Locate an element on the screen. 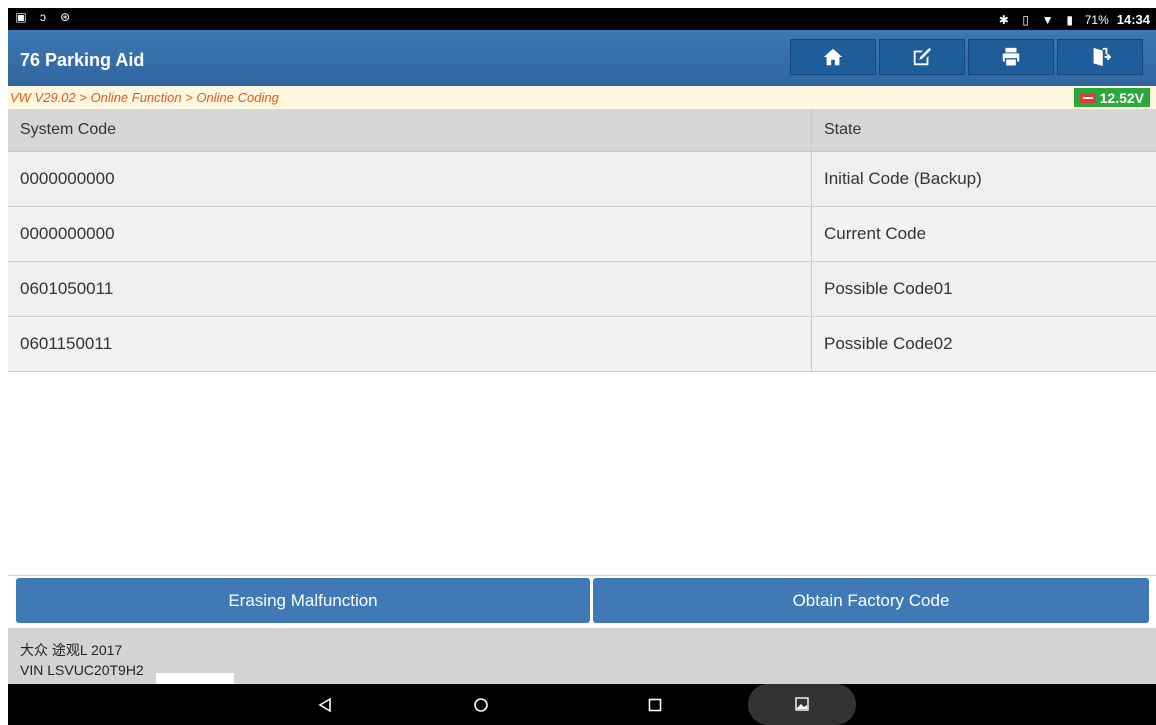 This screenshot has width=1156, height=725. bluetooth-icon: ✱ is located at coordinates (1003, 19).